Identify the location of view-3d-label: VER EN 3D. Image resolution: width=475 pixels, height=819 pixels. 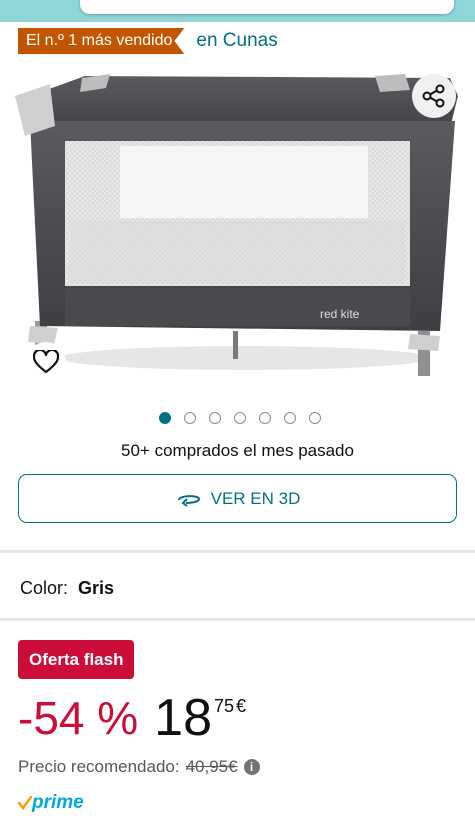
(255, 498).